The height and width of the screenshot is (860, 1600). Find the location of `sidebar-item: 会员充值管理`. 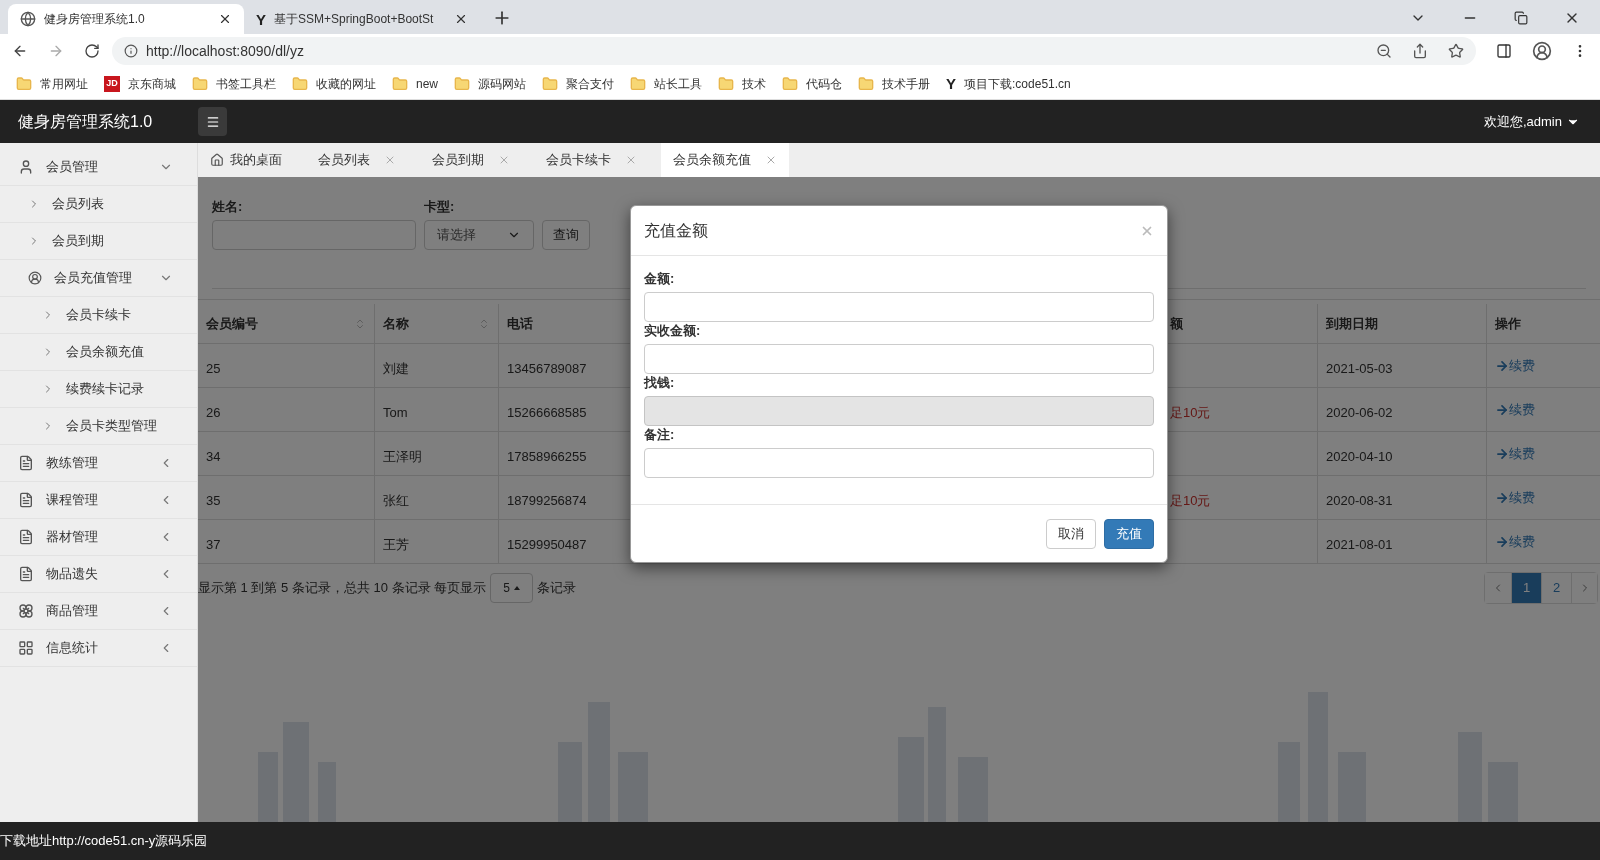

sidebar-item: 会员充值管理 is located at coordinates (98, 278).